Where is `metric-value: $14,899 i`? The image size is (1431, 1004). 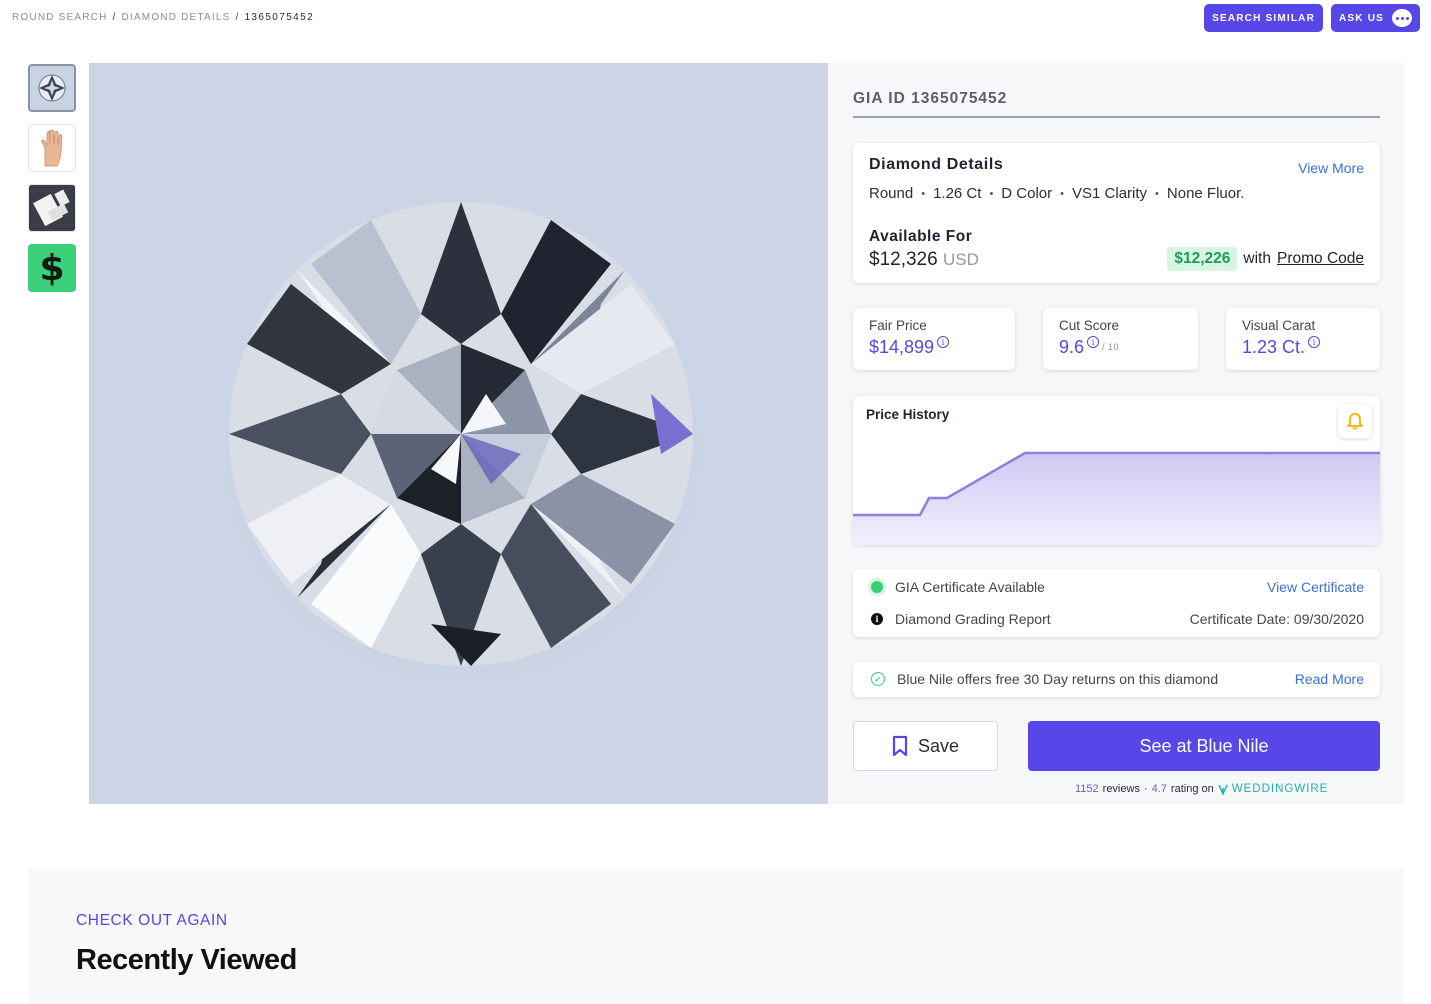
metric-value: $14,899 i is located at coordinates (909, 347).